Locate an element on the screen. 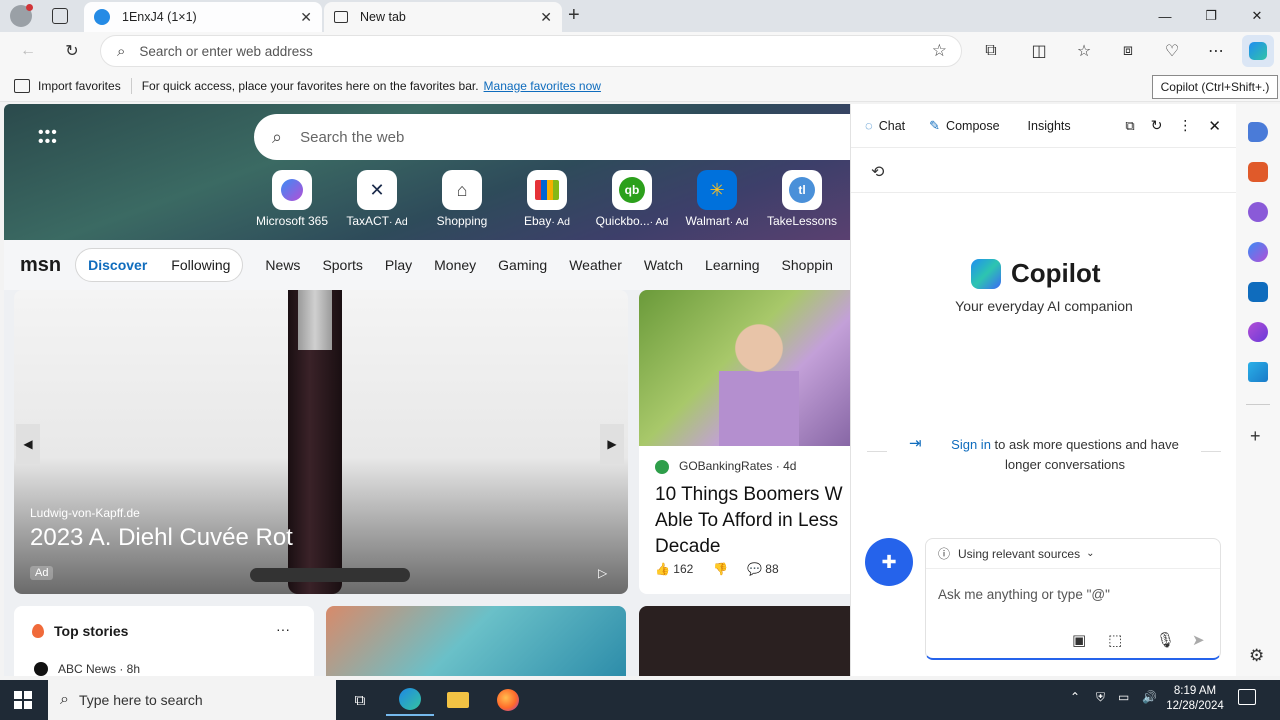 The height and width of the screenshot is (720, 1280). tile-taxact: ✕ TaxACT· Ad is located at coordinates (377, 199).